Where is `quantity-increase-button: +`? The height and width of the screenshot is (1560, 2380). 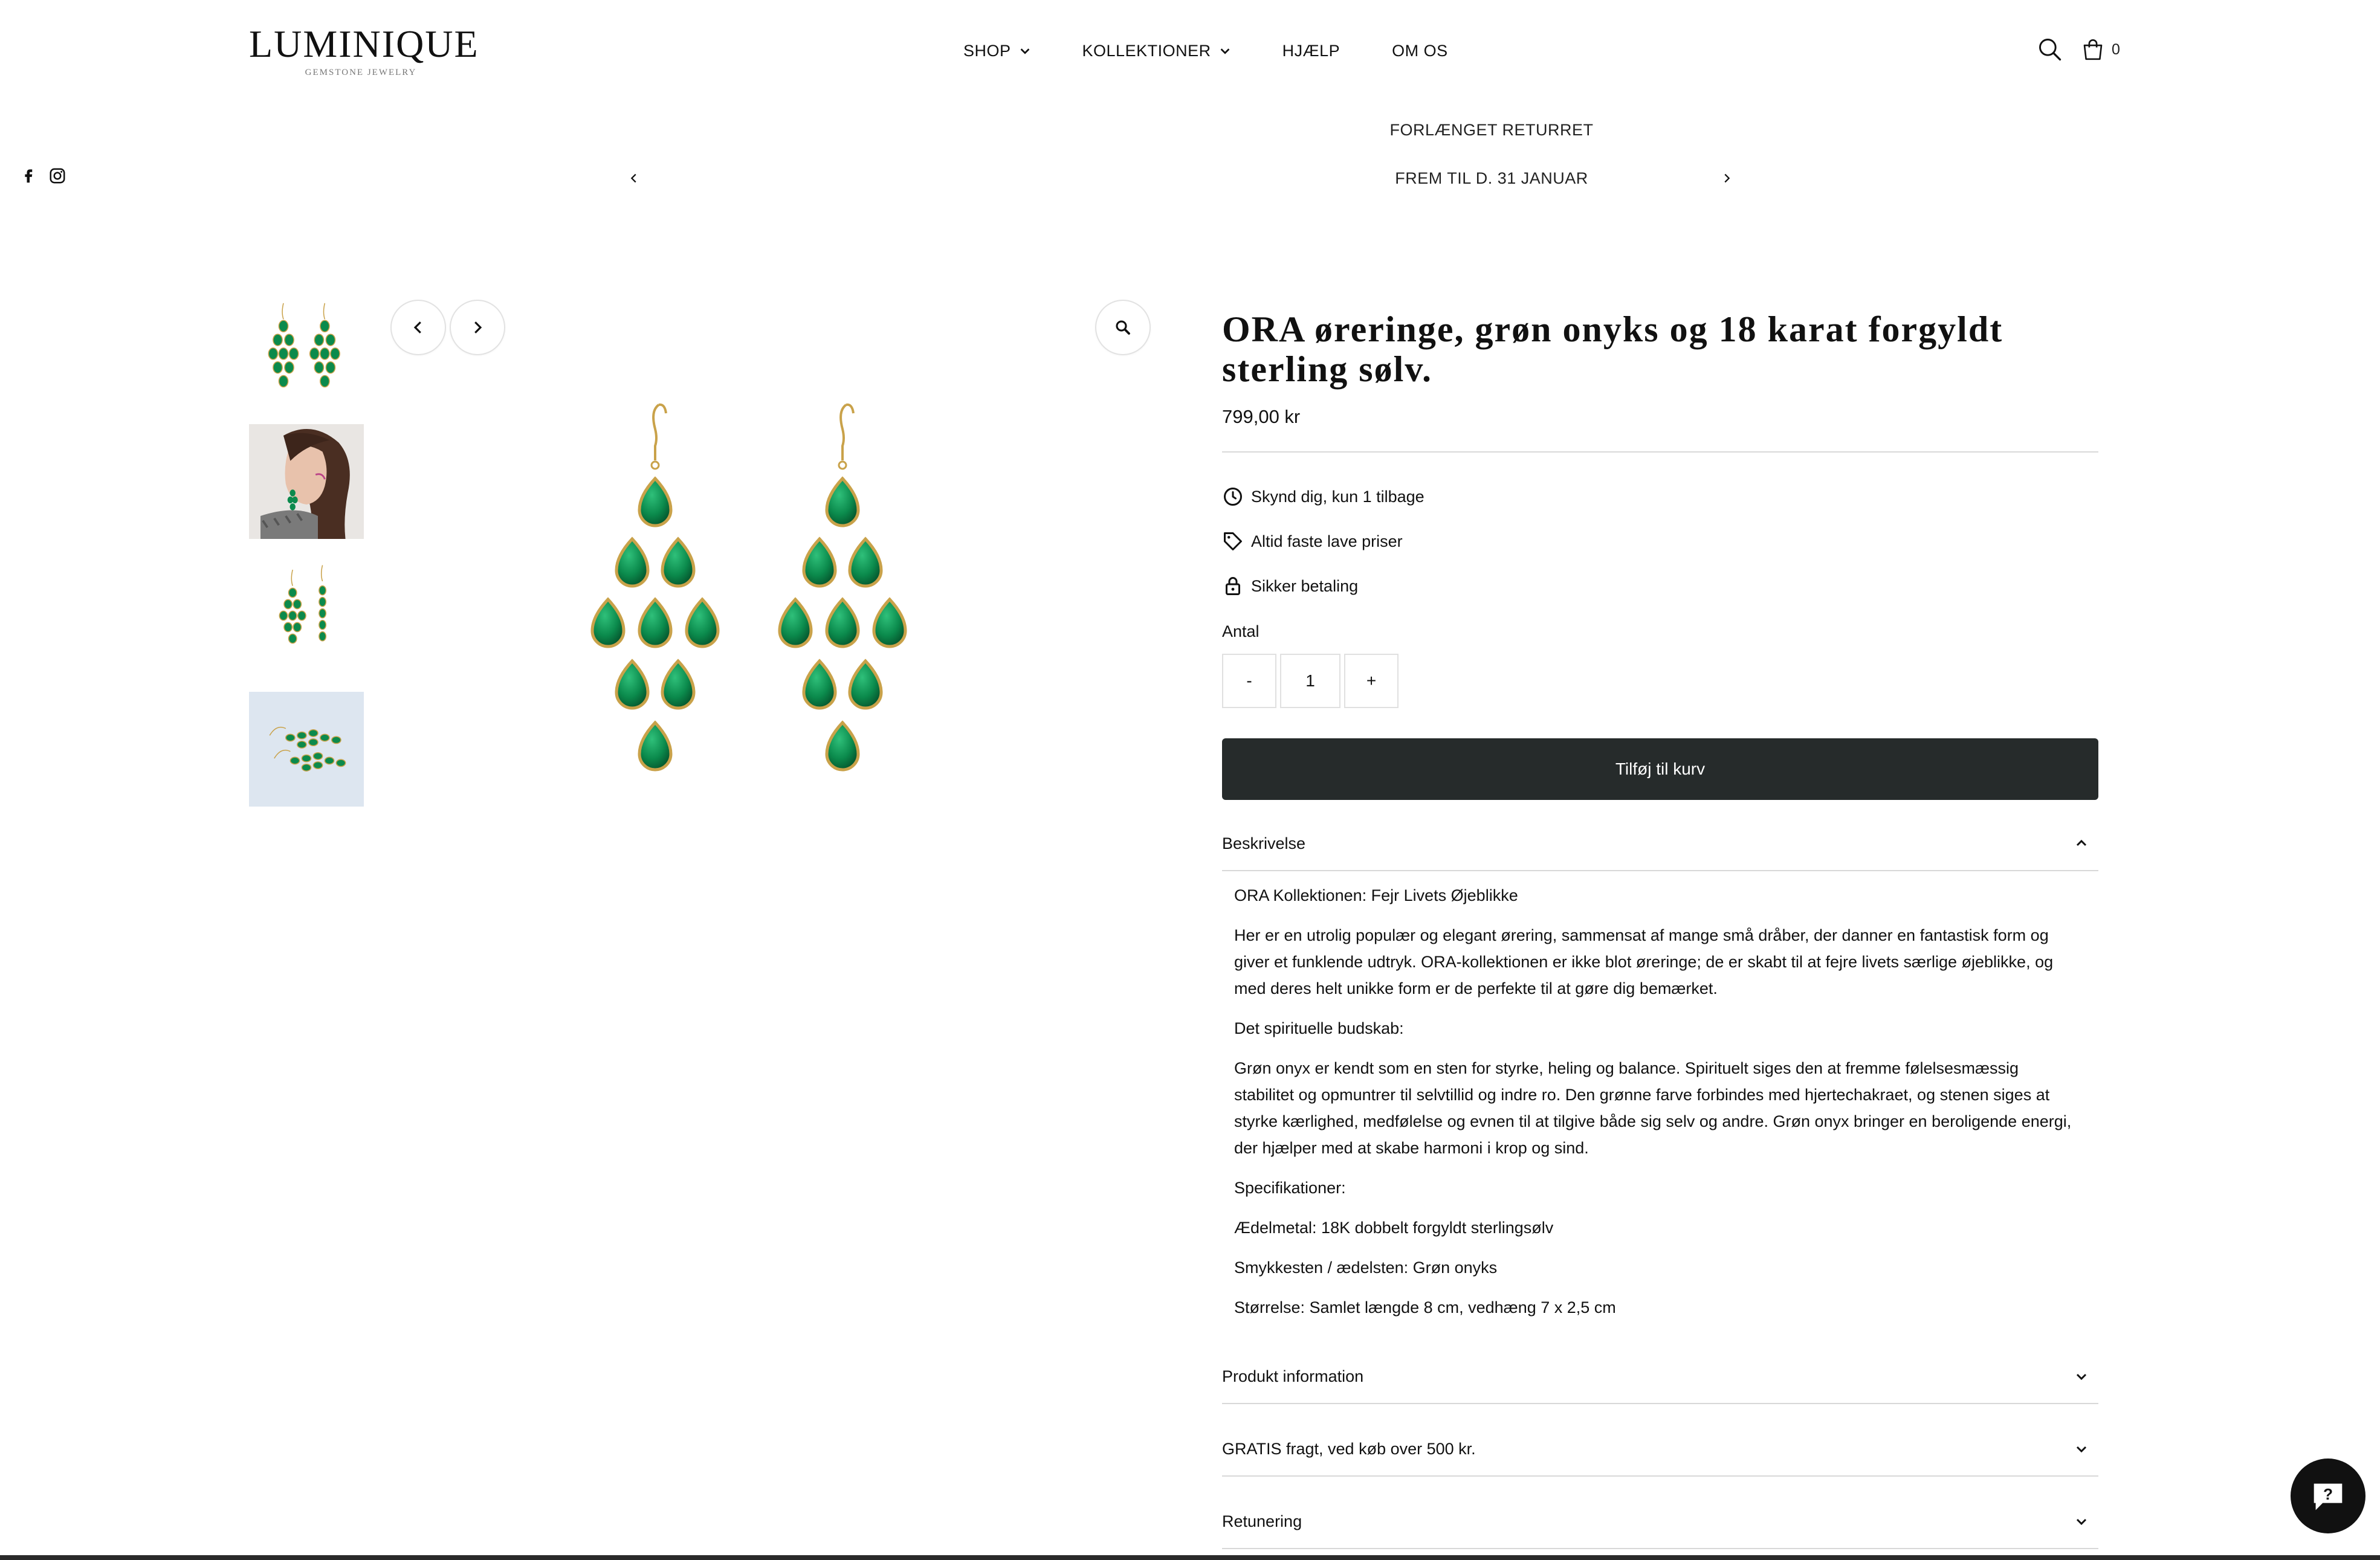 quantity-increase-button: + is located at coordinates (1371, 681).